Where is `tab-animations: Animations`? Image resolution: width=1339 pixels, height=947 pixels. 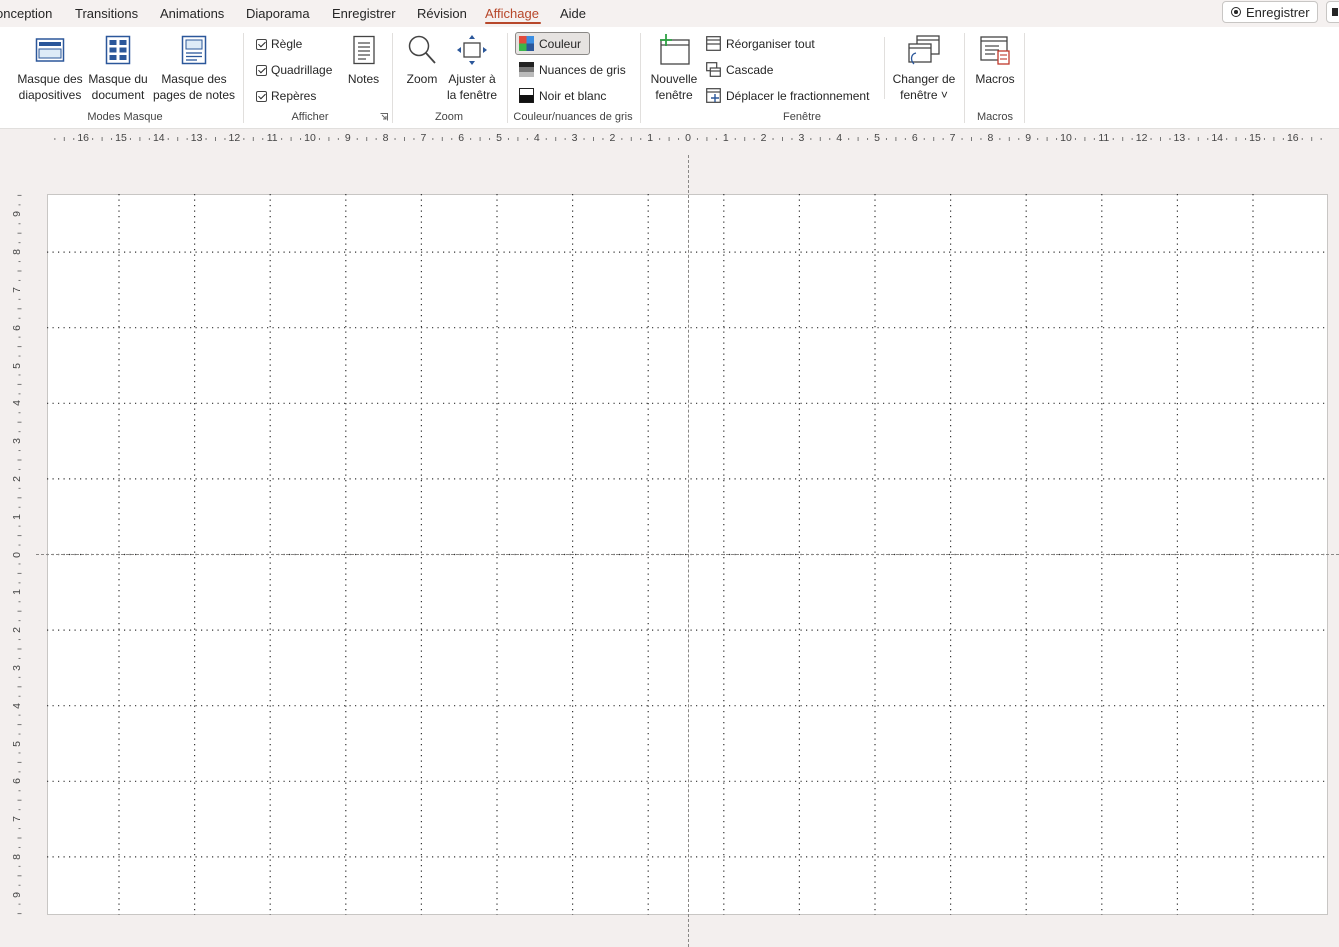 tab-animations: Animations is located at coordinates (192, 13).